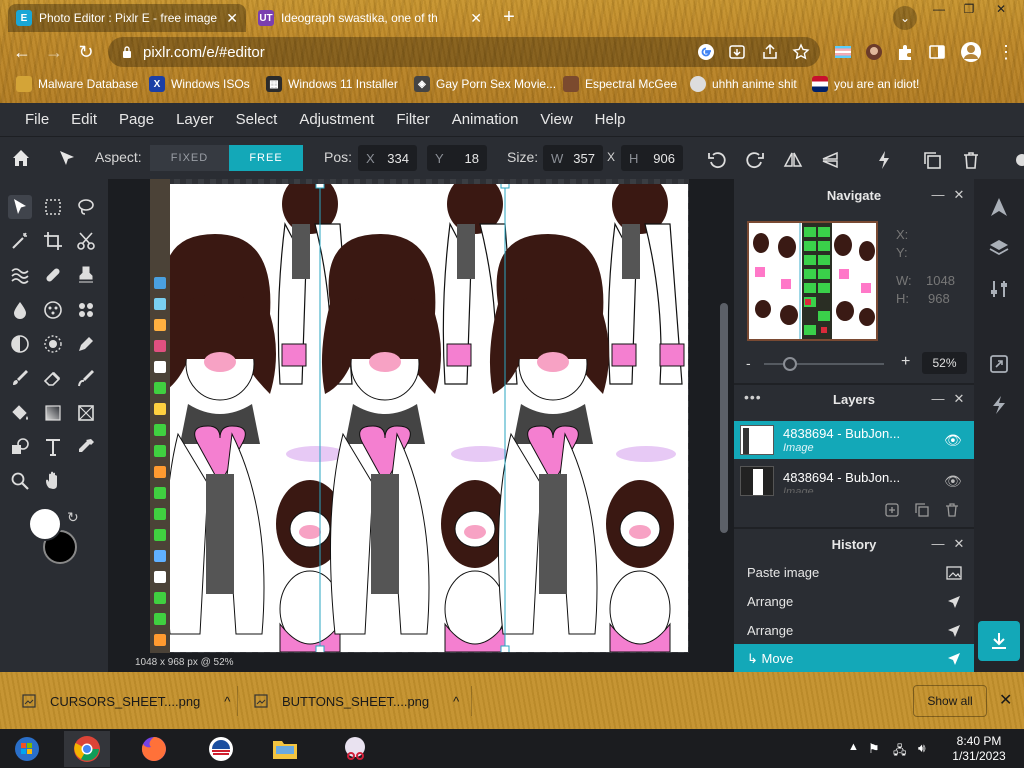  What do you see at coordinates (884, 160) in the screenshot?
I see `auto-magic-icon` at bounding box center [884, 160].